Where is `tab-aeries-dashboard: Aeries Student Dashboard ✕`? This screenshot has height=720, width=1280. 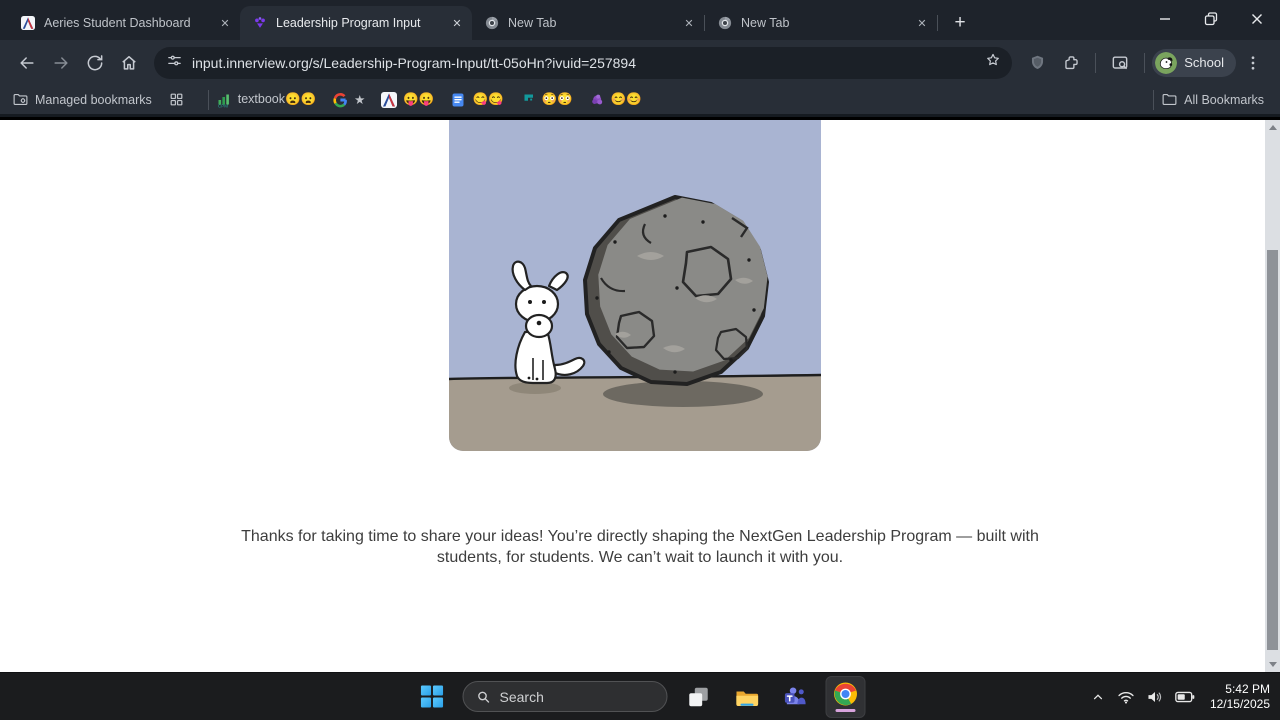 tab-aeries-dashboard: Aeries Student Dashboard ✕ is located at coordinates (124, 23).